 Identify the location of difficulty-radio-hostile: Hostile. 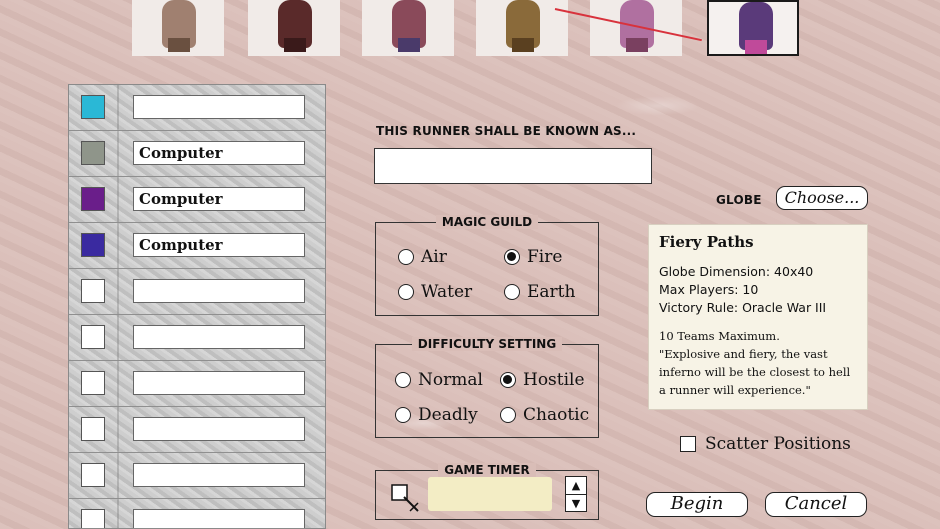
(542, 380).